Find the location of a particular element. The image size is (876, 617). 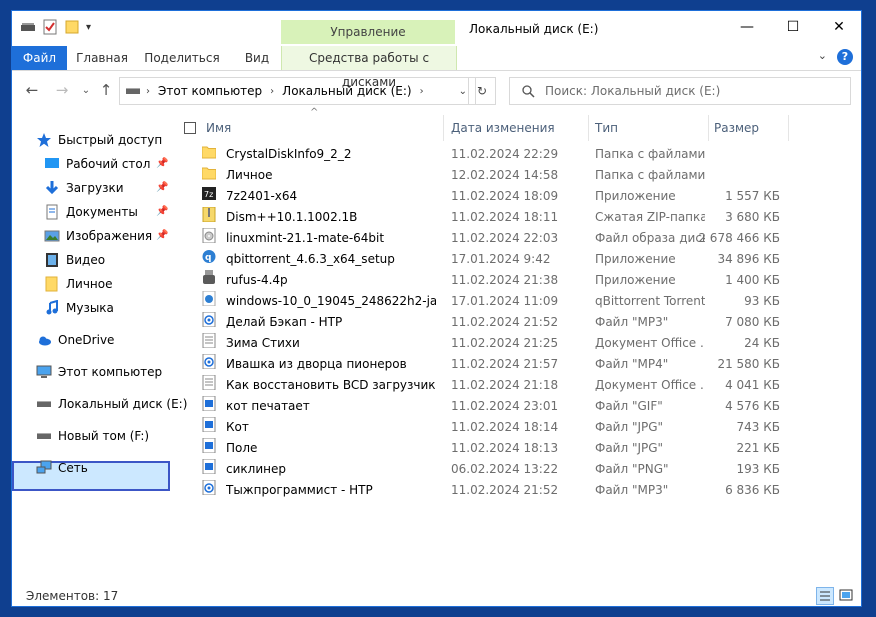

nav-item-documents: Документы 📌 is located at coordinates (106, 212).